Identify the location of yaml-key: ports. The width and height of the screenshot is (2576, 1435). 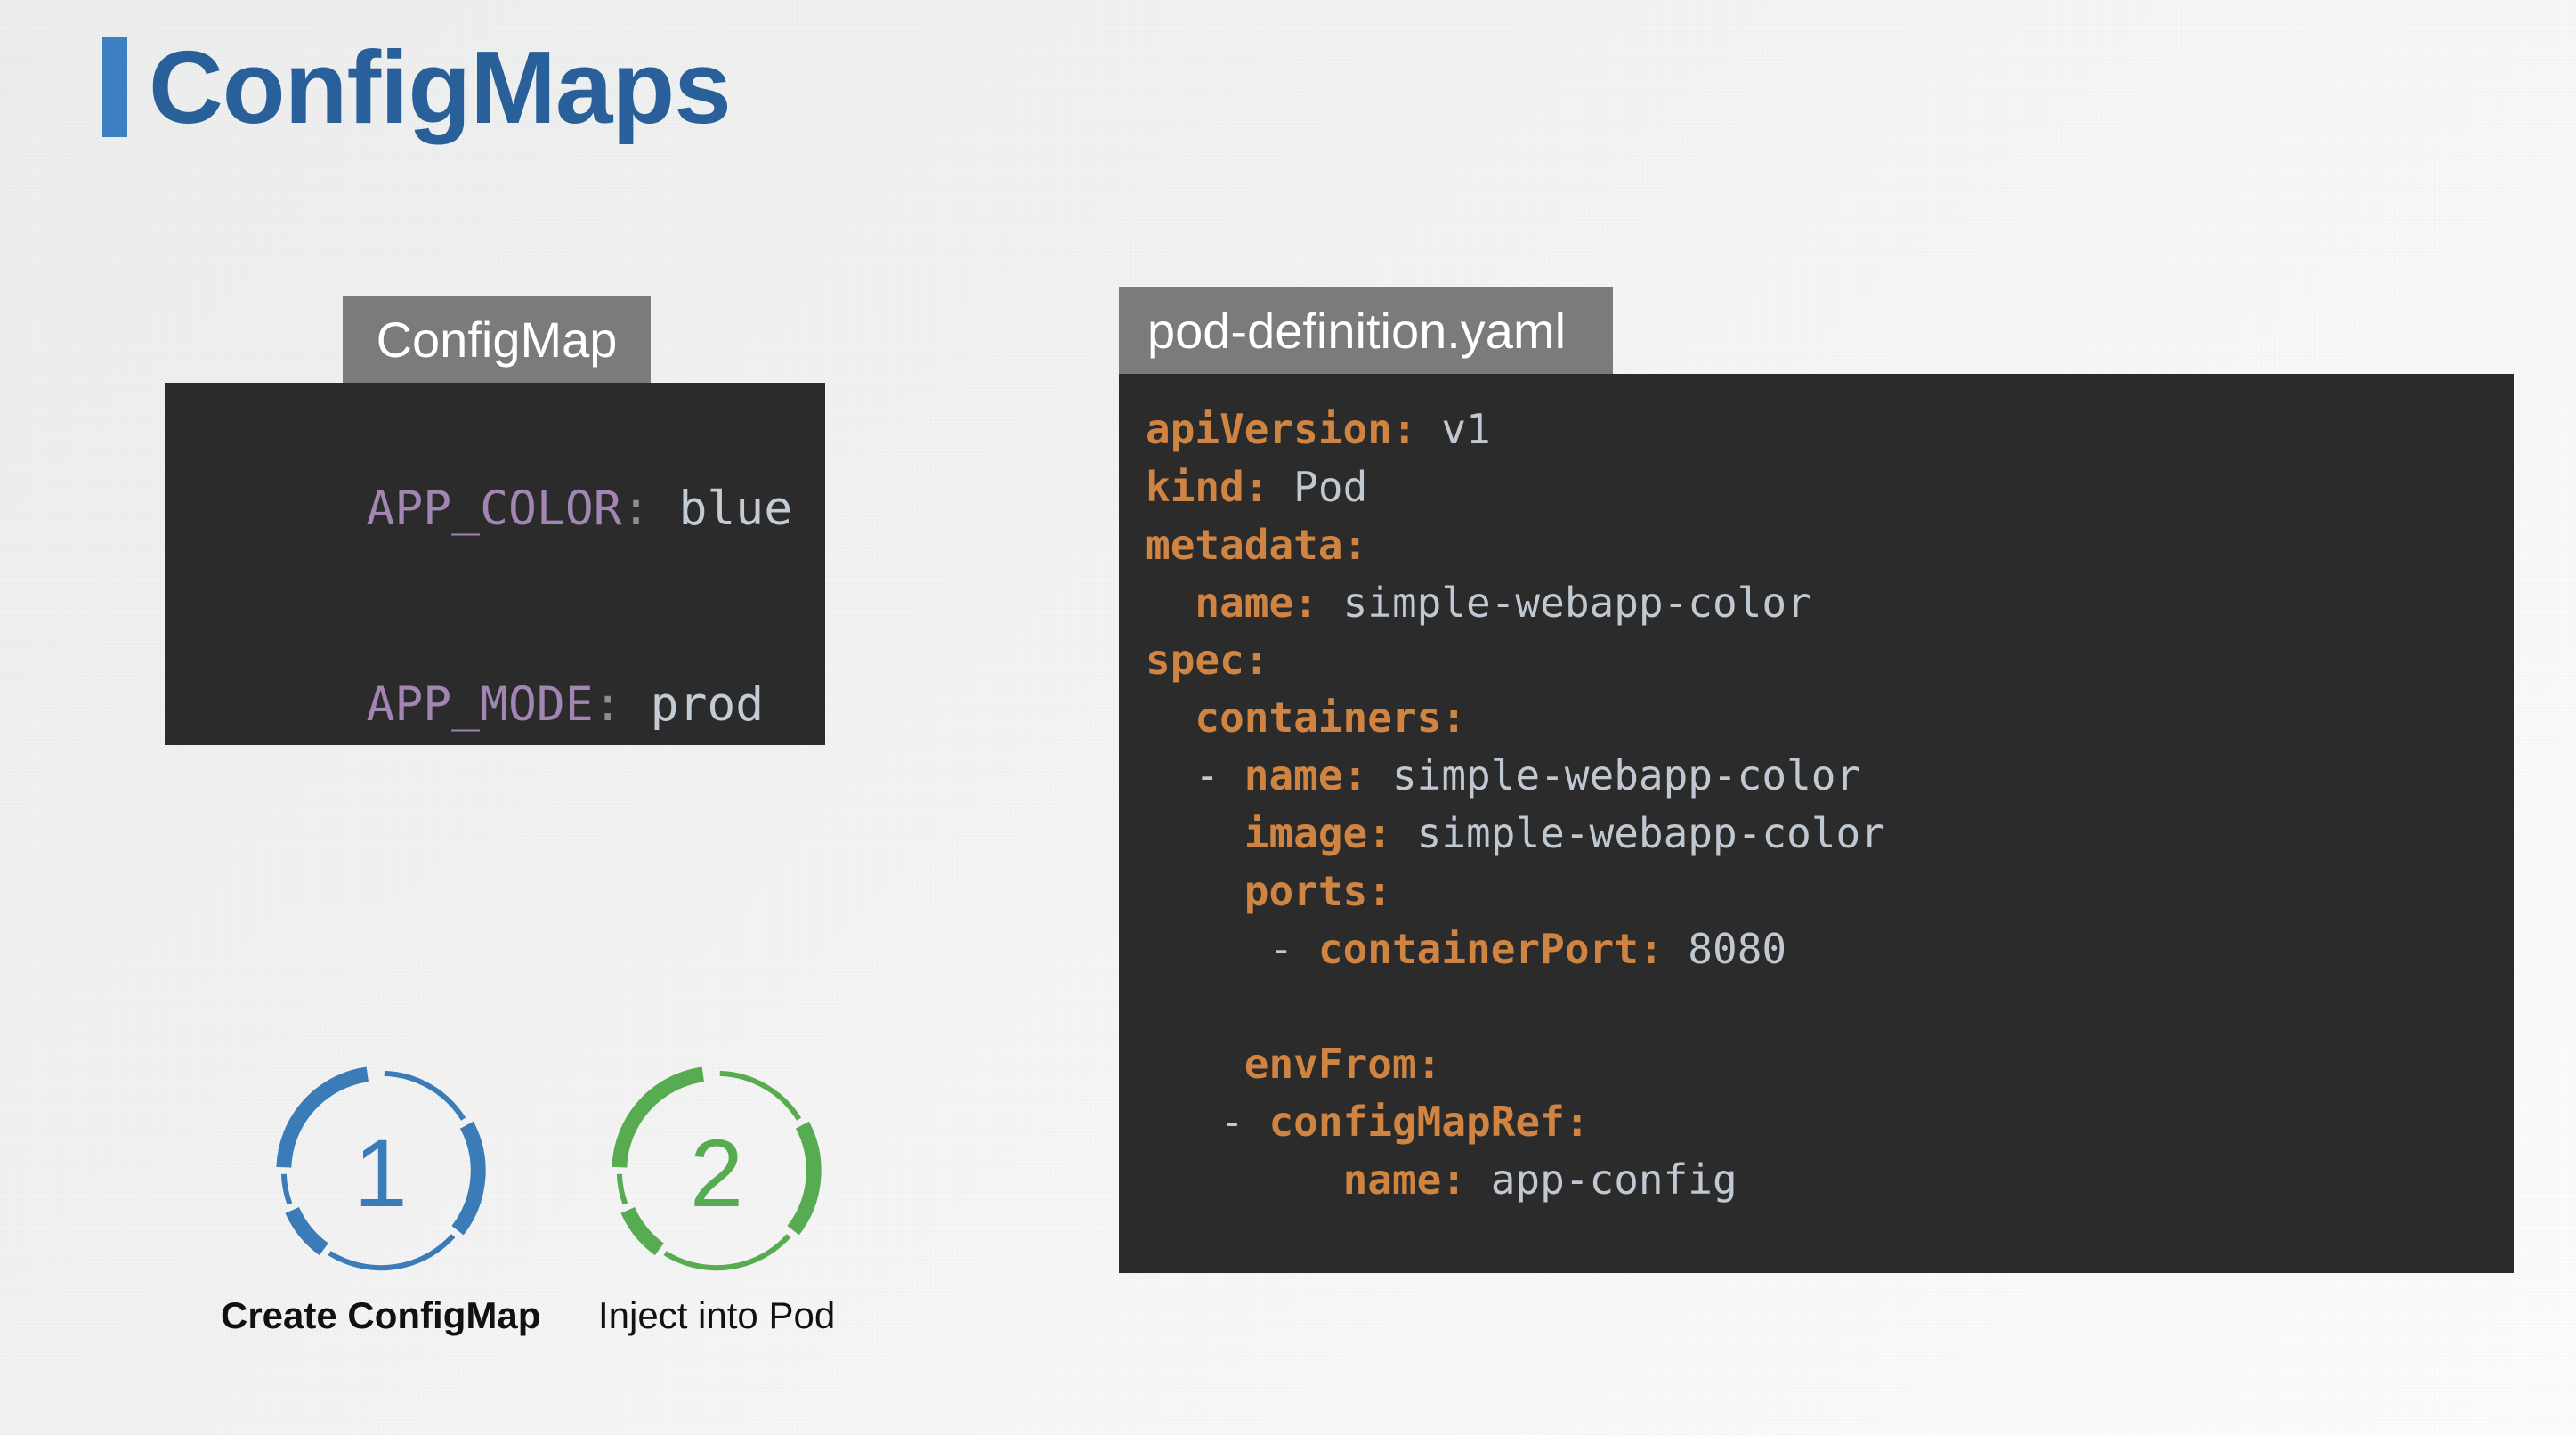
(1305, 890).